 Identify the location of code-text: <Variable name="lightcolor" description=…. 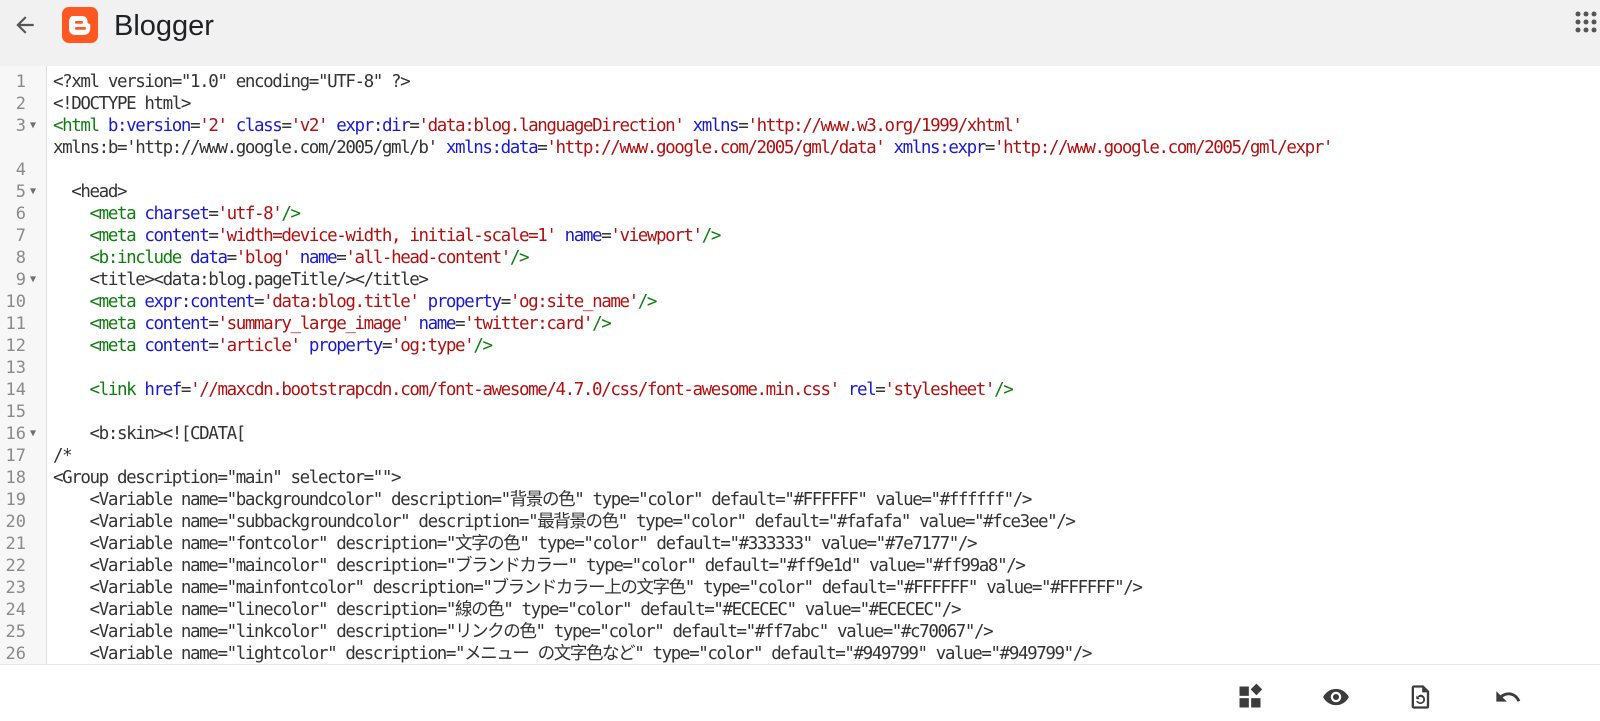
(573, 654).